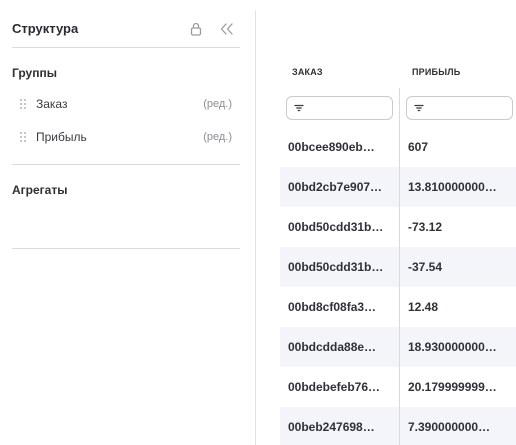 The width and height of the screenshot is (516, 445). I want to click on panel-title: Структура, so click(45, 28).